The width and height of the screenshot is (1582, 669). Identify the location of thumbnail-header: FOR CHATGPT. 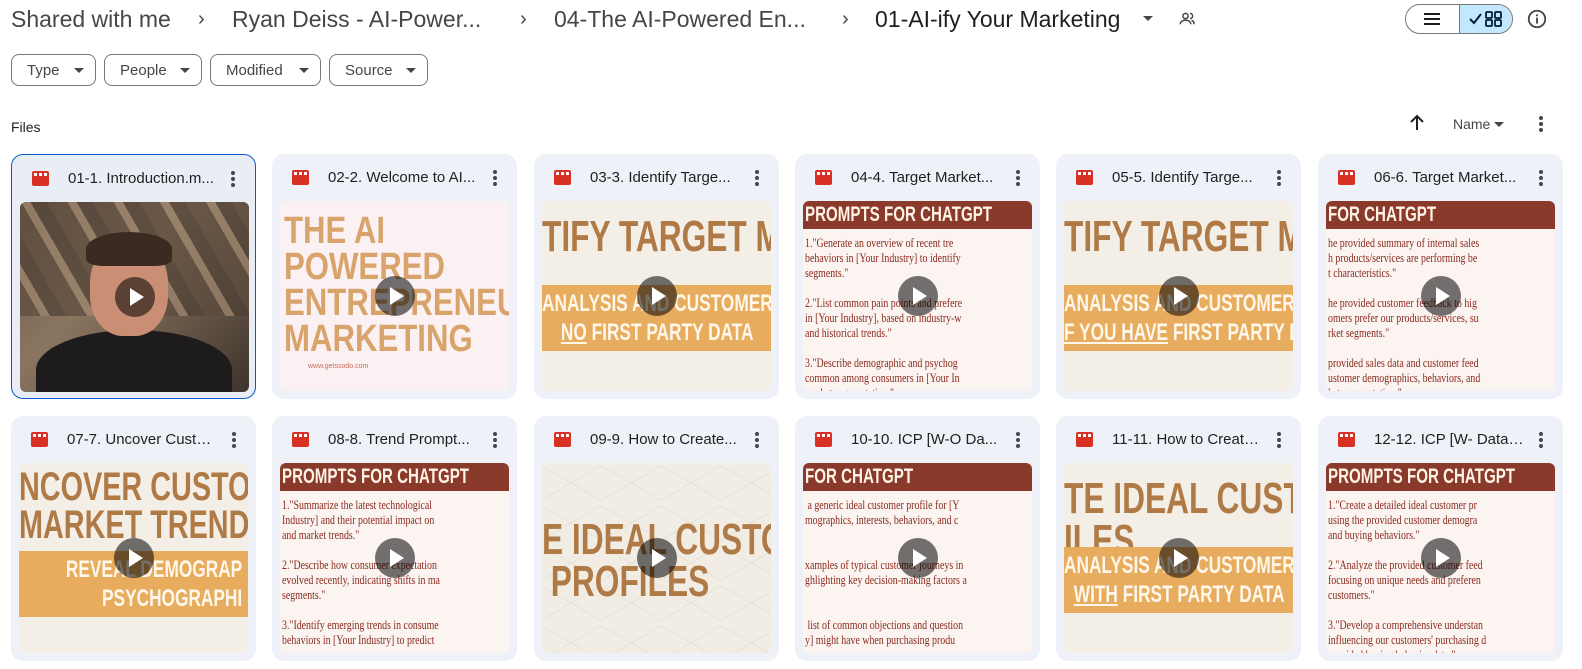
(859, 476).